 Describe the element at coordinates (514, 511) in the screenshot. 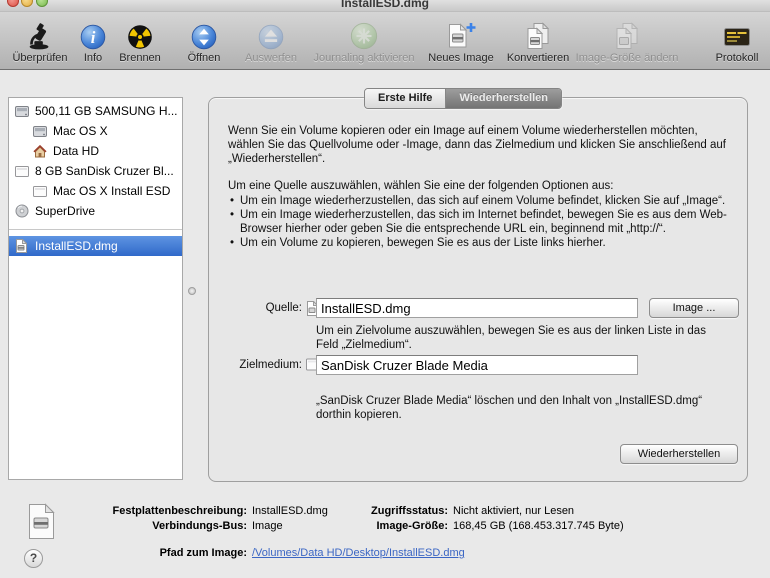

I see `access-status-value: Nicht aktiviert, nur Lesen` at that location.